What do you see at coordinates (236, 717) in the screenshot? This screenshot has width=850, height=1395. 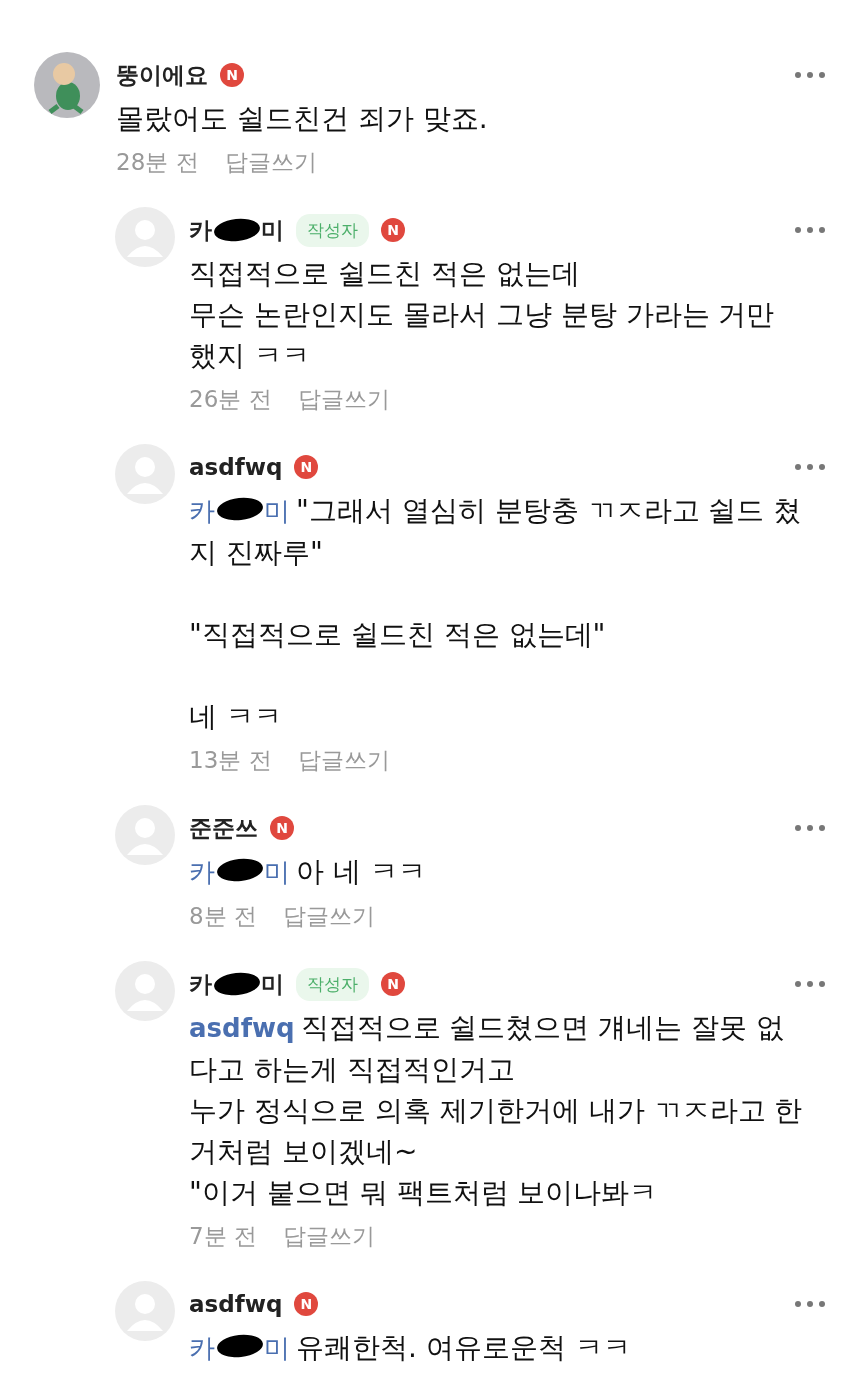 I see `comment-text: 네 ㅋㅋ` at bounding box center [236, 717].